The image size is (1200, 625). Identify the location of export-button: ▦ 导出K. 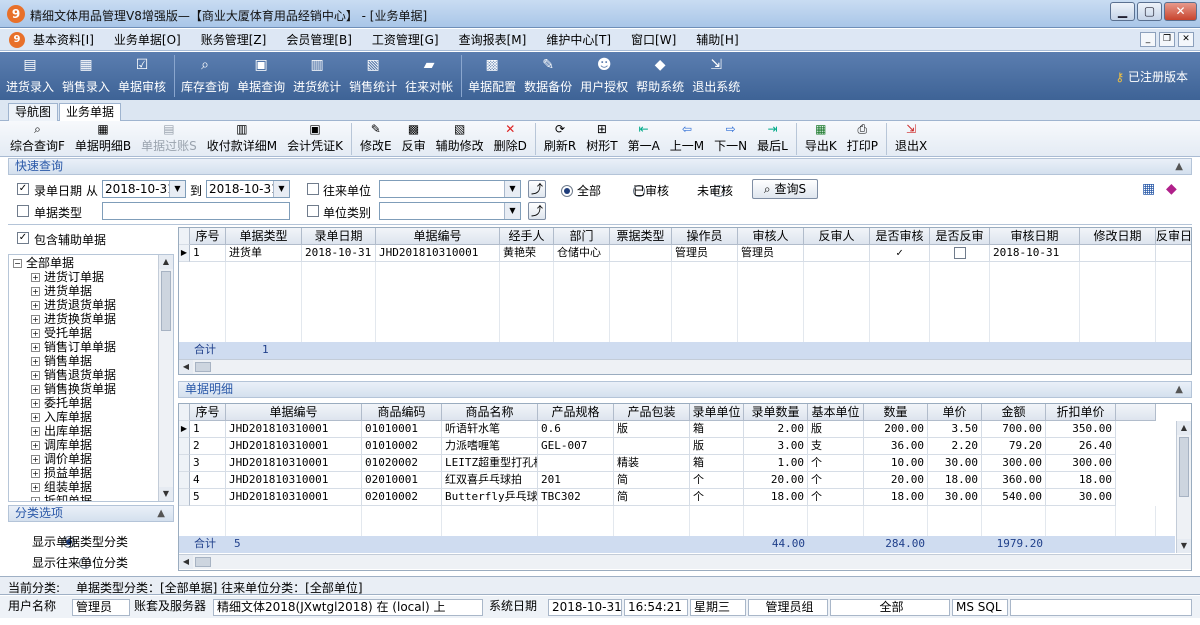
(821, 137).